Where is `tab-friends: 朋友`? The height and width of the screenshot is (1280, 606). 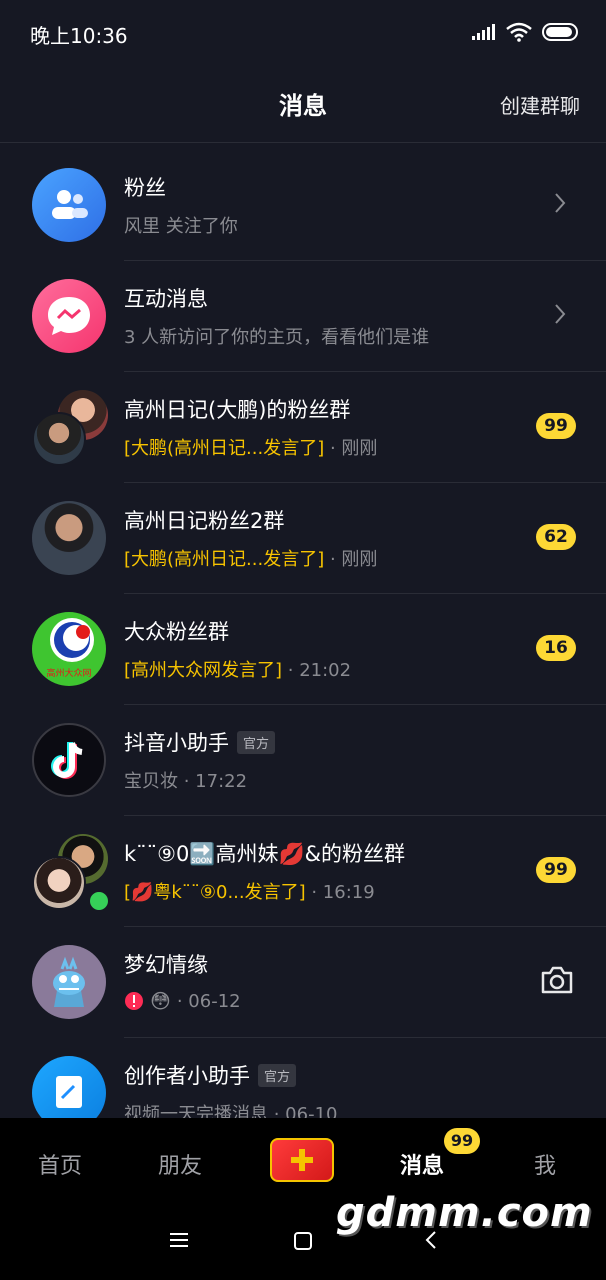
tab-friends: 朋友 is located at coordinates (180, 1164).